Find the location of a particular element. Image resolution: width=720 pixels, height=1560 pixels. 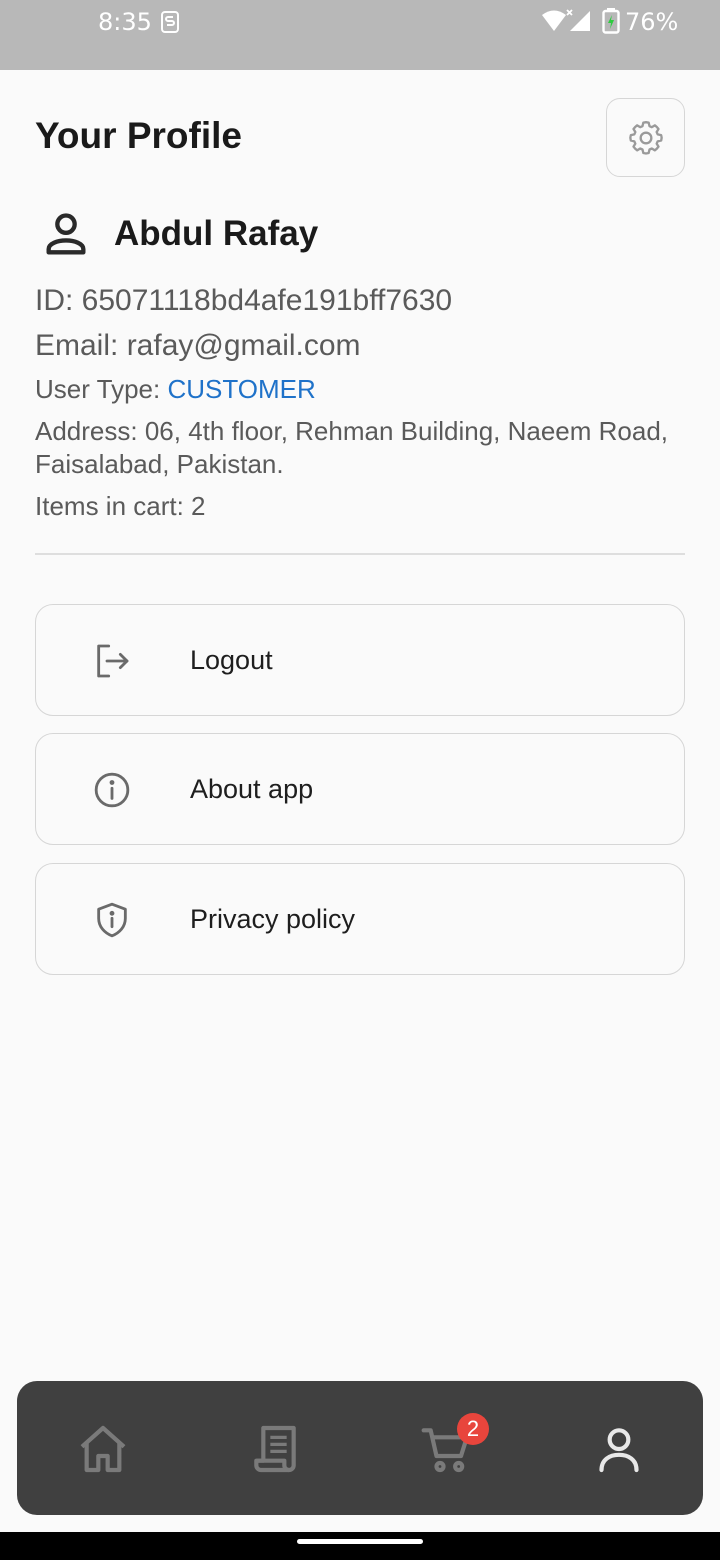

battery-percentage: 76% is located at coordinates (652, 22).